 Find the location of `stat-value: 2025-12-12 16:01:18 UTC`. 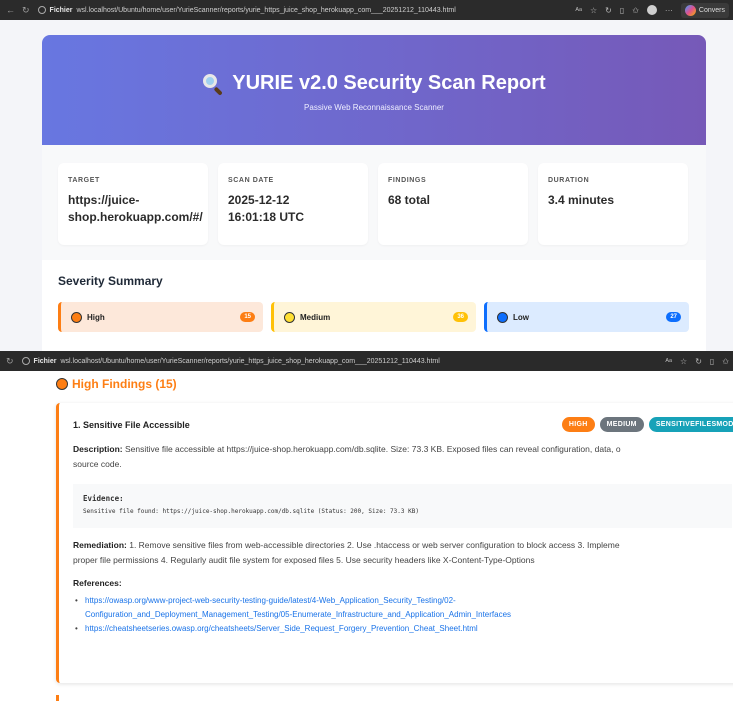

stat-value: 2025-12-12 16:01:18 UTC is located at coordinates (266, 208).